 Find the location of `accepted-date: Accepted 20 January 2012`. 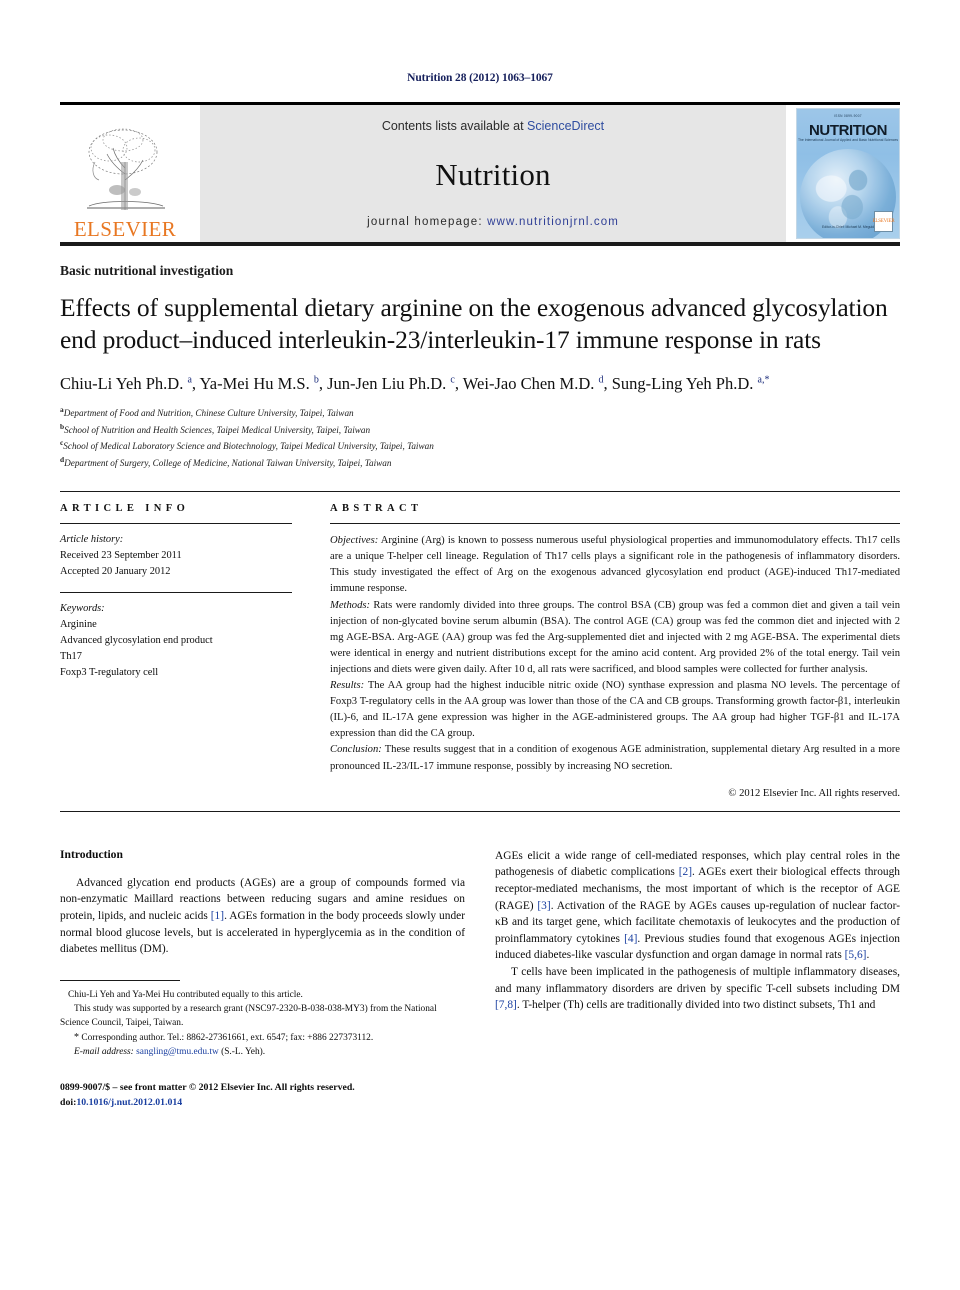

accepted-date: Accepted 20 January 2012 is located at coordinates (115, 572).